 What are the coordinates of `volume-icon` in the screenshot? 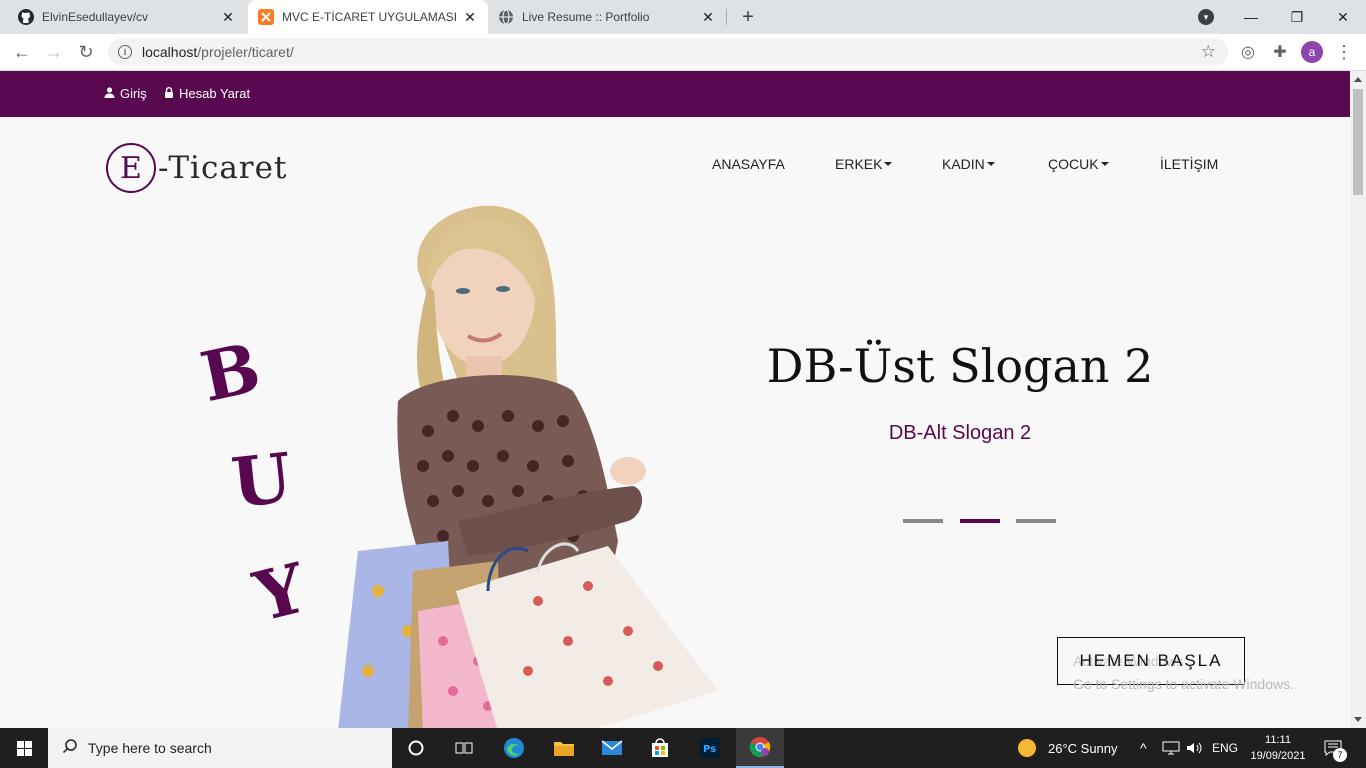 It's located at (1195, 748).